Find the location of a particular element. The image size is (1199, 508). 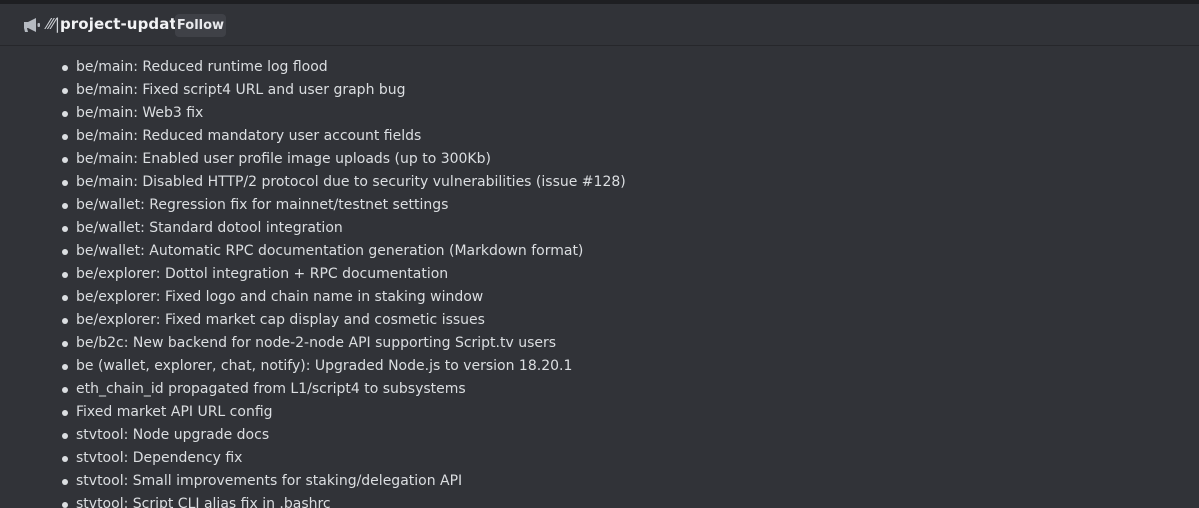

announcement-channel-icon is located at coordinates (32, 25).